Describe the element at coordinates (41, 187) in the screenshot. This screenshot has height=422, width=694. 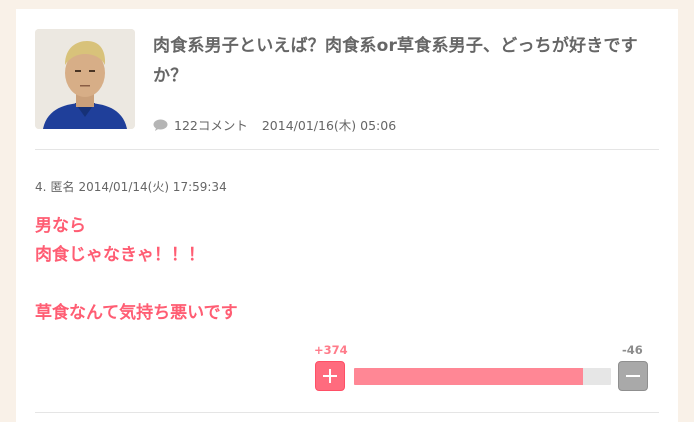
I see `comment-number: 4.` at that location.